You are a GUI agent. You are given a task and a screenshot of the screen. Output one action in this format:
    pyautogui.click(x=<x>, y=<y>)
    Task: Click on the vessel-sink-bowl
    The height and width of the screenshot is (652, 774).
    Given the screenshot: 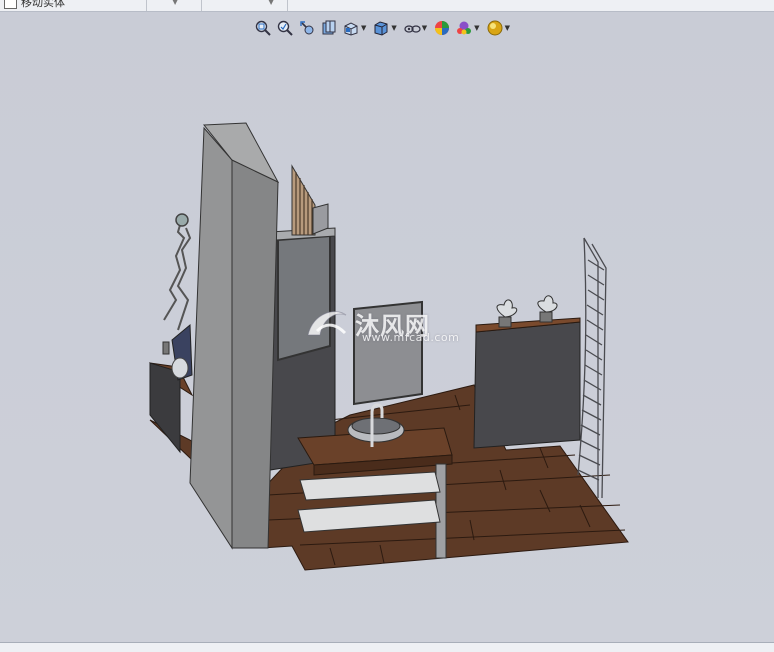 What is the action you would take?
    pyautogui.click(x=376, y=426)
    